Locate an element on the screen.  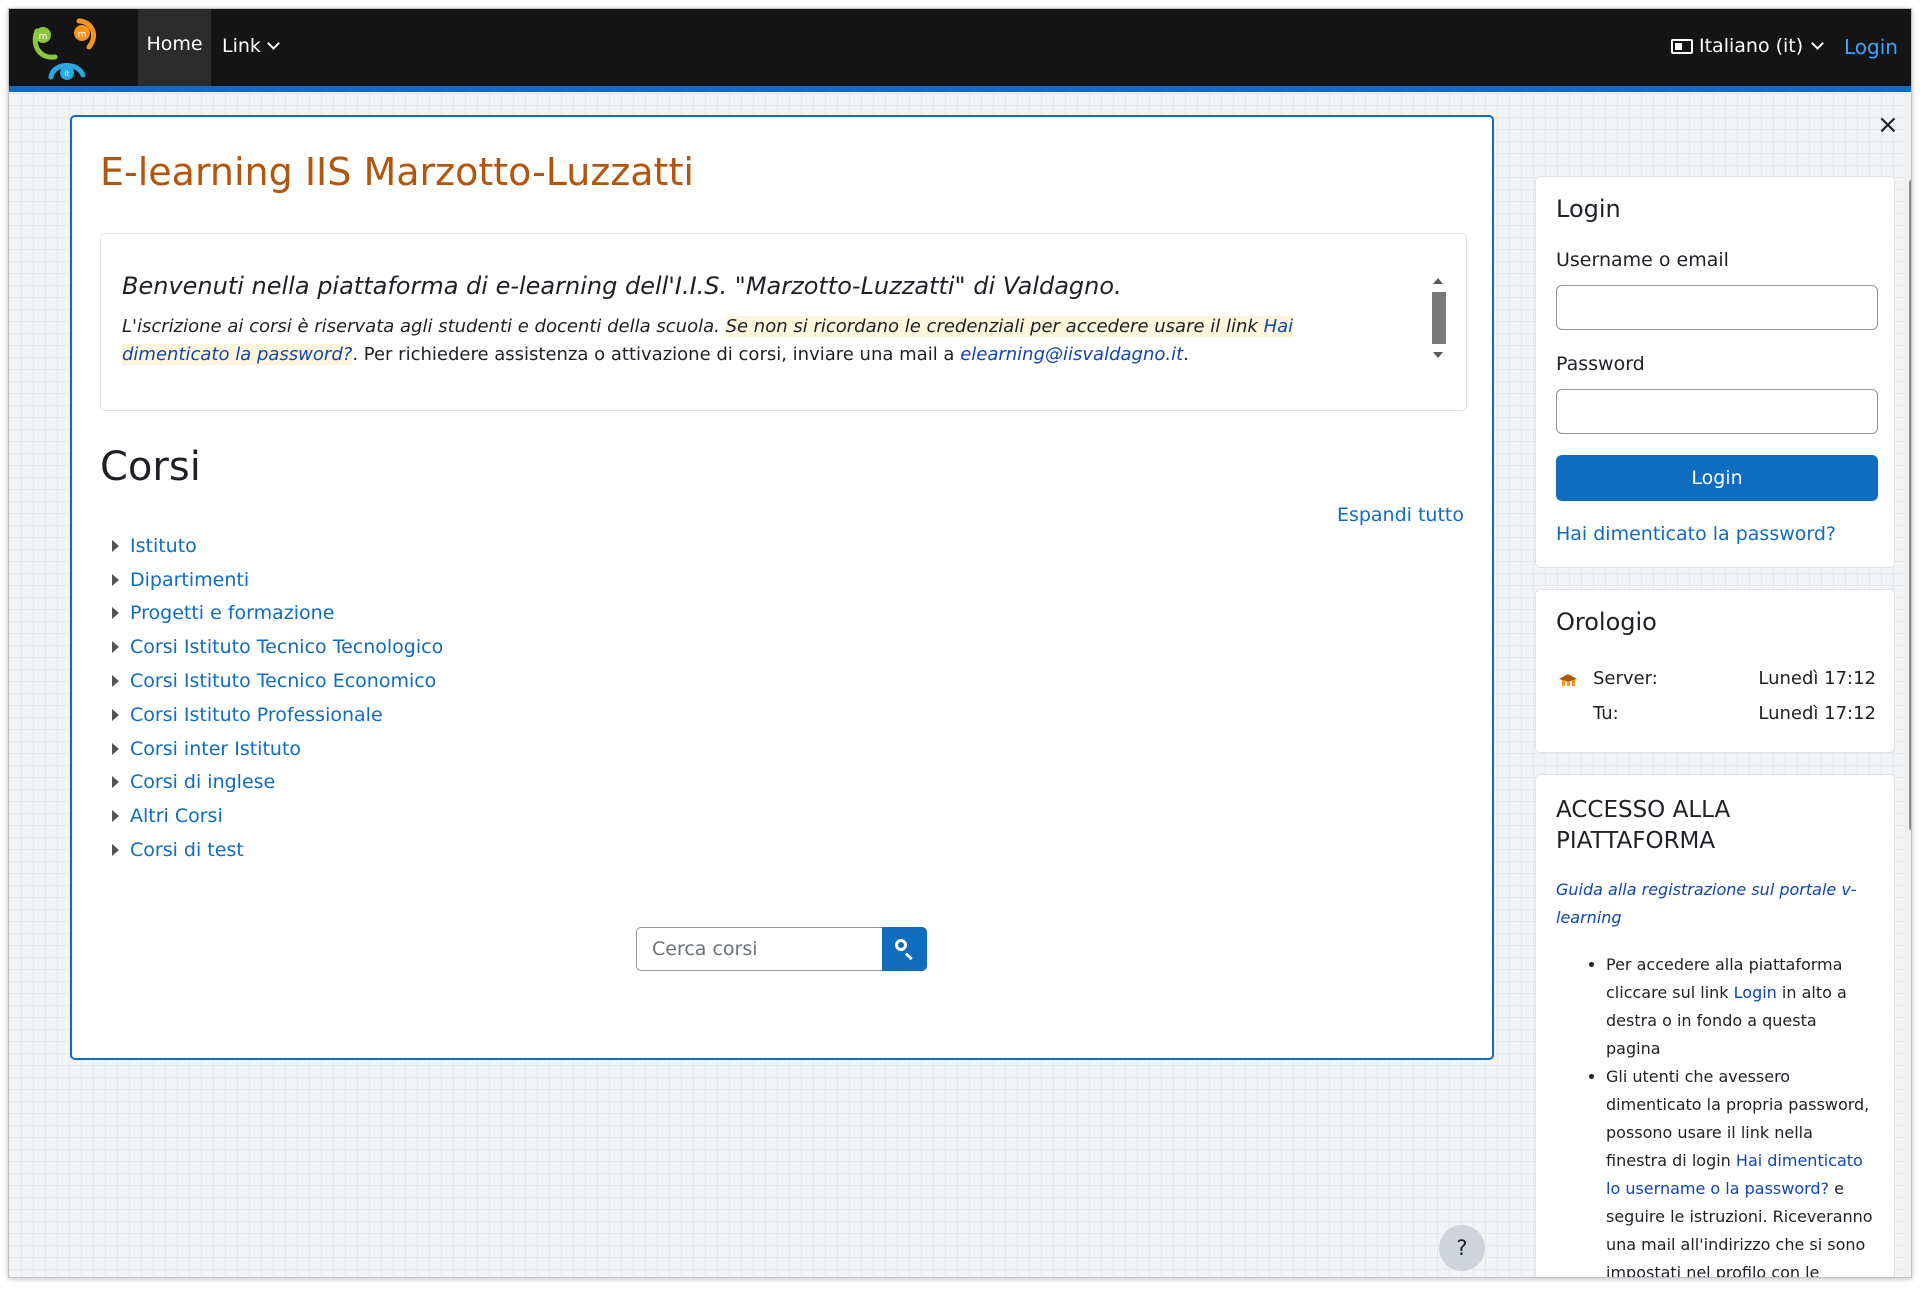
logo-letter-m1: m is located at coordinates (43, 37).